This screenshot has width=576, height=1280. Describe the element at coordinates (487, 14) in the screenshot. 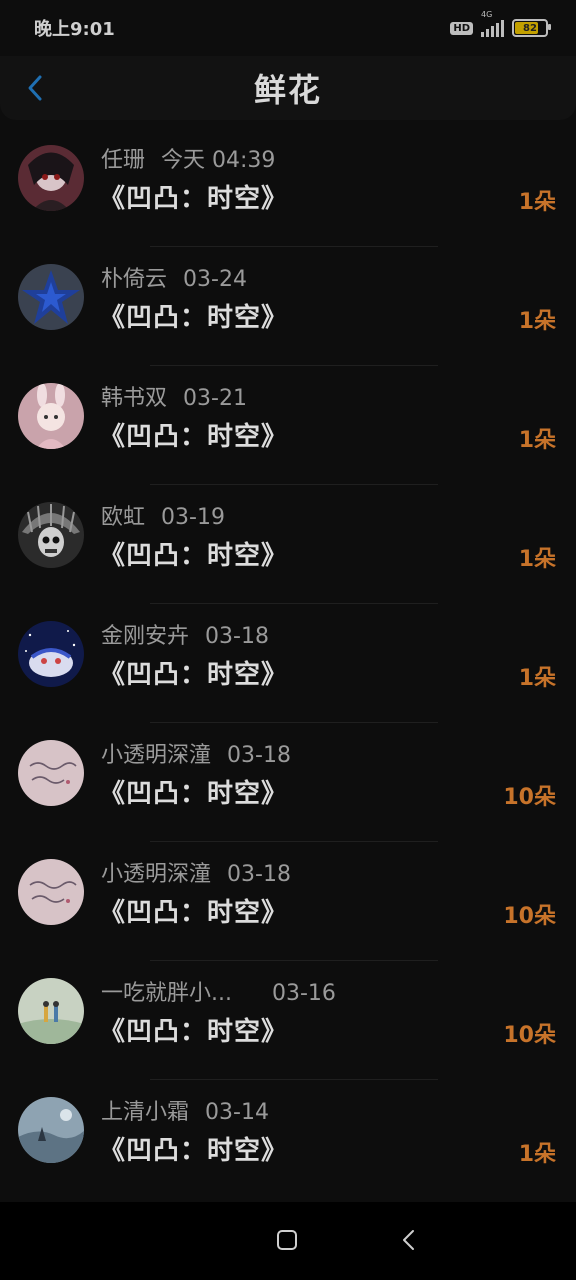

I see `network-type: 4G` at that location.